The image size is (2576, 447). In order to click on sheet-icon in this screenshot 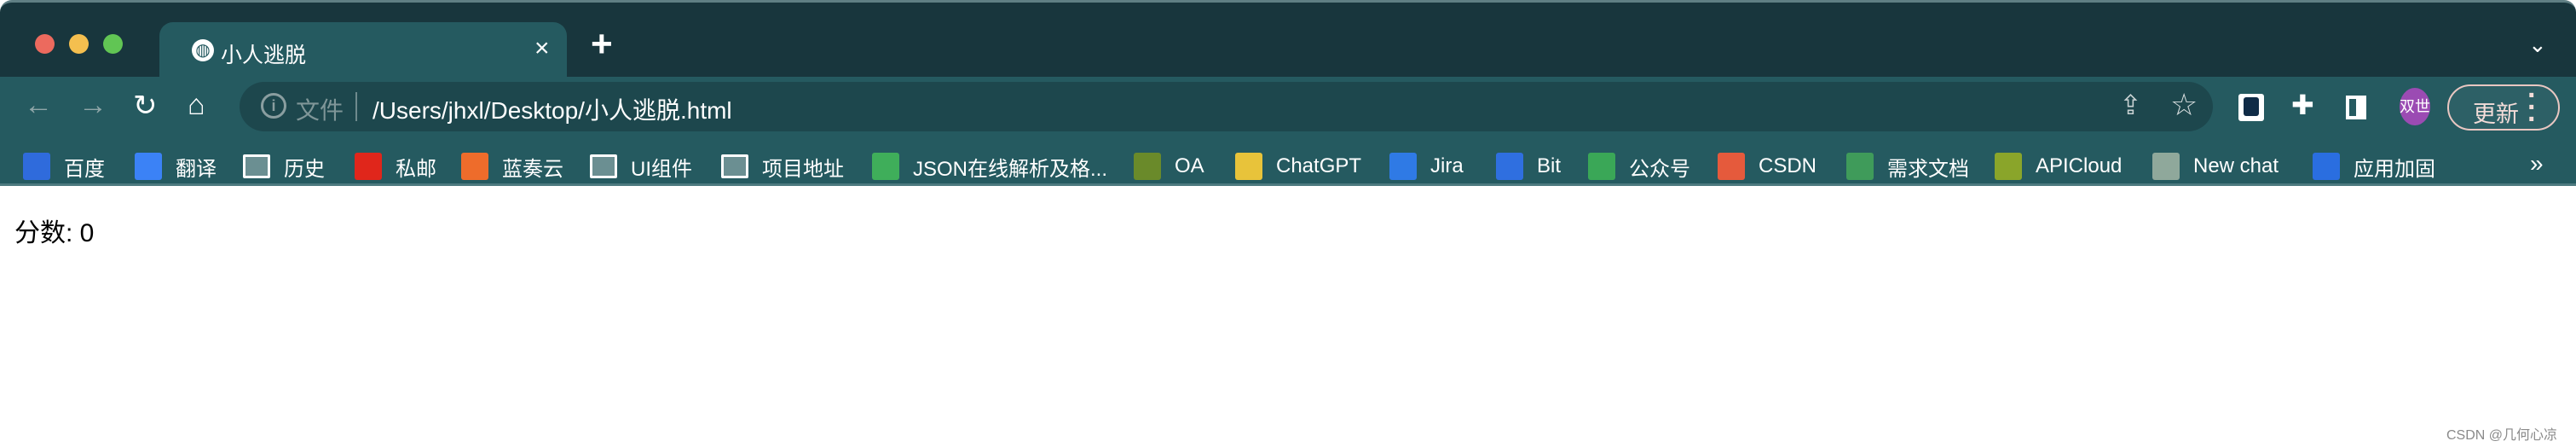, I will do `click(1860, 166)`.